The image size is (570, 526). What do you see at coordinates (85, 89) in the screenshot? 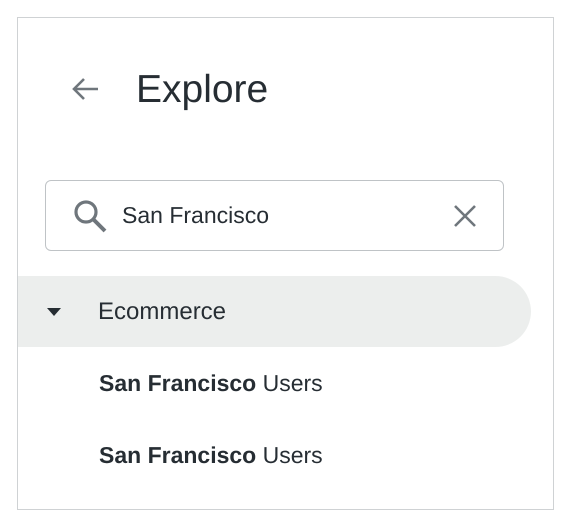
I see `back-arrow-icon` at bounding box center [85, 89].